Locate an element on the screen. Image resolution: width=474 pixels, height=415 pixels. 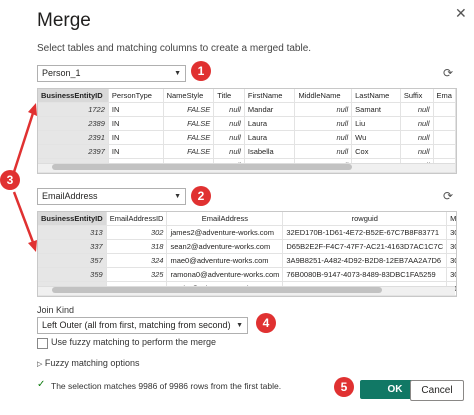
fuzzy-options-label: Fuzzy matching options is located at coordinates (92, 363).